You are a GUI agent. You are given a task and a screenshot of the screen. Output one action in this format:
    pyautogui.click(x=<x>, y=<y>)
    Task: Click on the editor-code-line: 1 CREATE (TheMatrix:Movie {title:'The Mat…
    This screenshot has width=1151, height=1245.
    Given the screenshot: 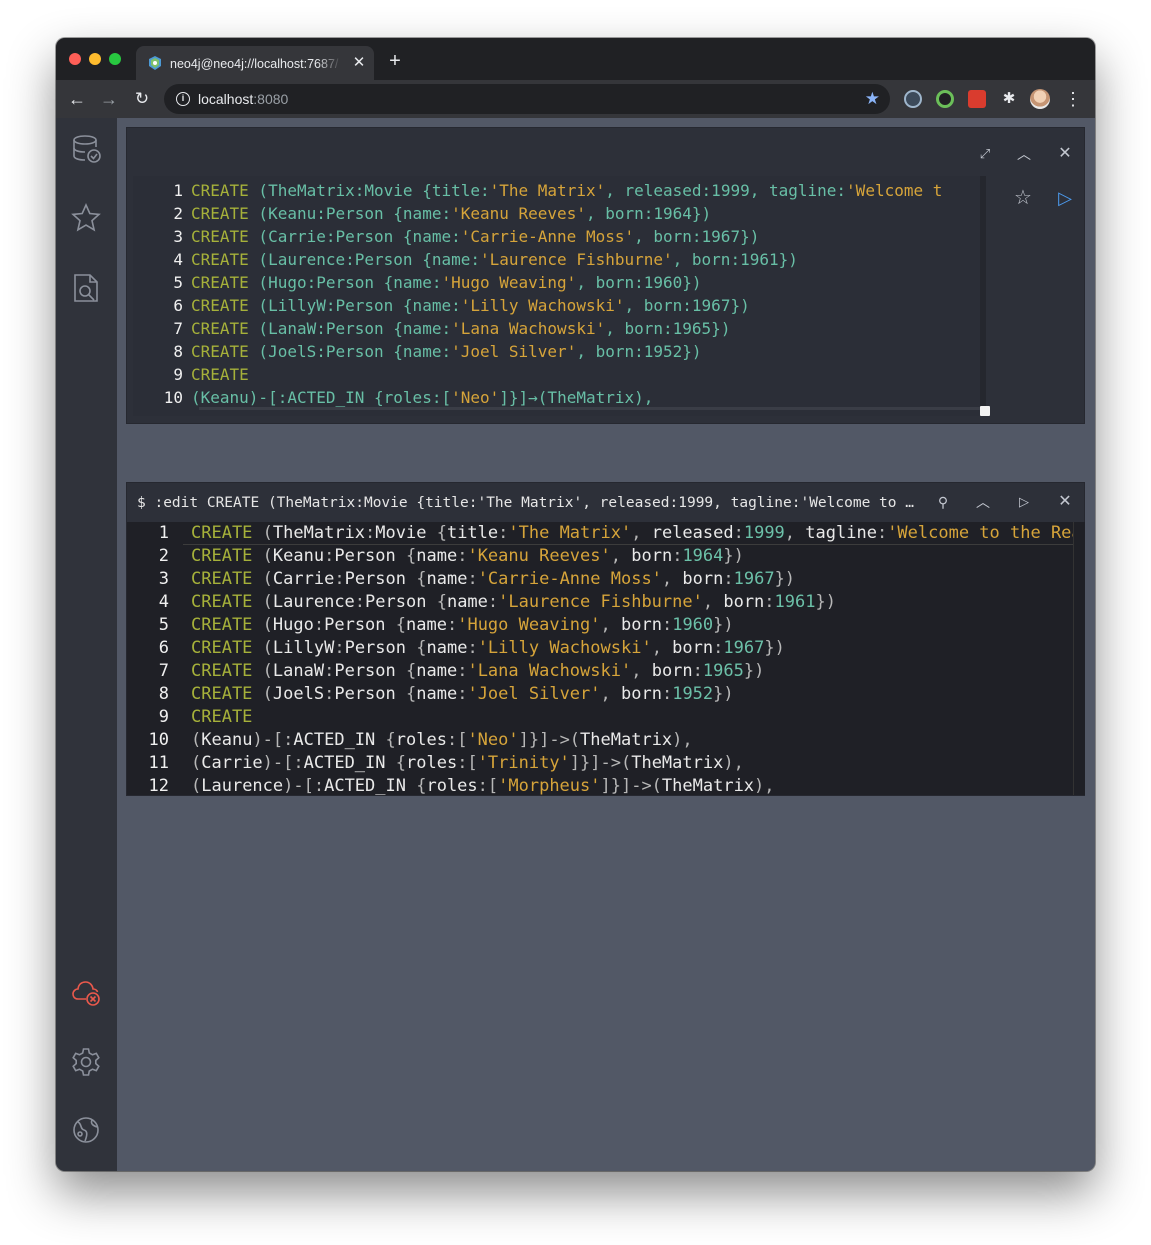 What is the action you would take?
    pyautogui.click(x=537, y=190)
    